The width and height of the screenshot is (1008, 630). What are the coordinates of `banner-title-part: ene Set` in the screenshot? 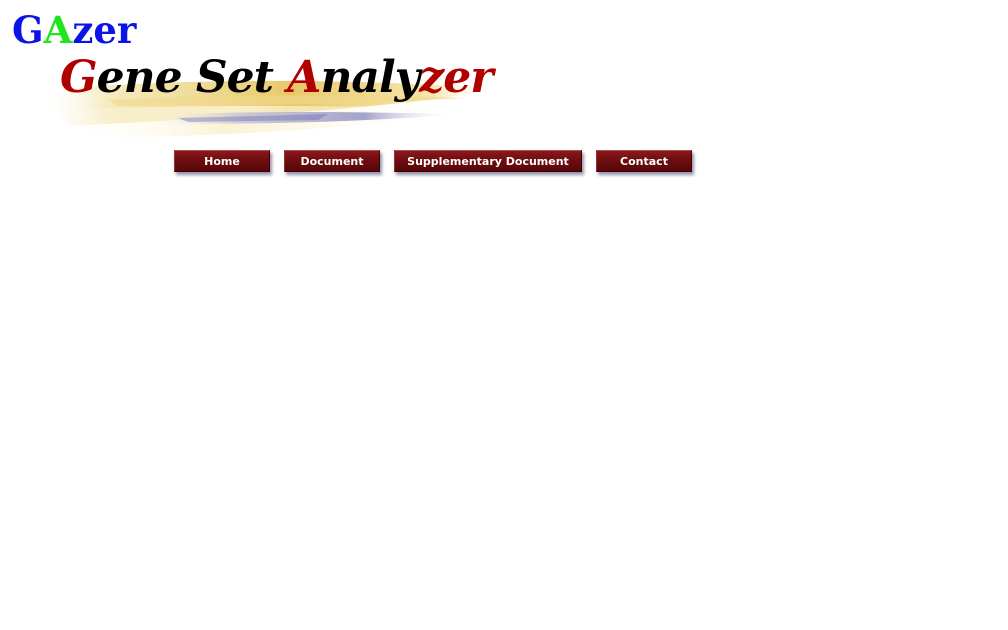 It's located at (192, 77).